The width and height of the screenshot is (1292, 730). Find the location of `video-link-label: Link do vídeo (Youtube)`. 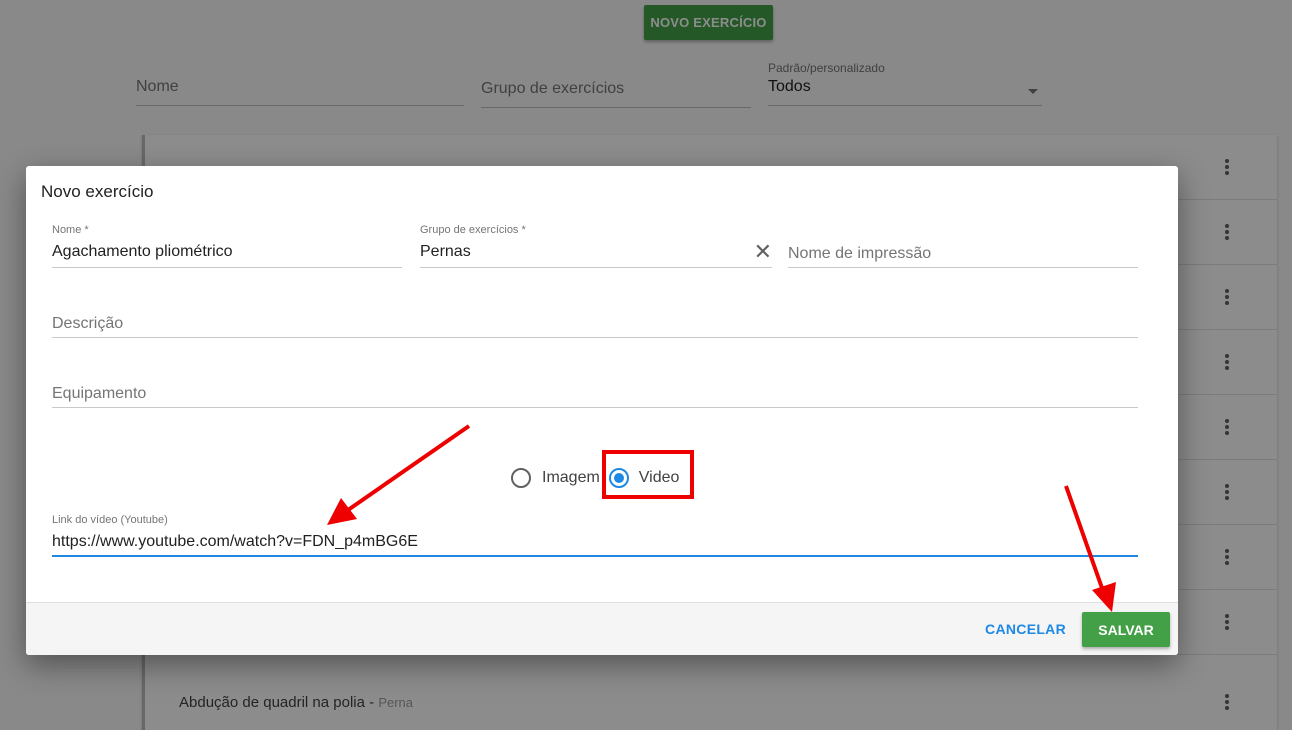

video-link-label: Link do vídeo (Youtube) is located at coordinates (110, 520).